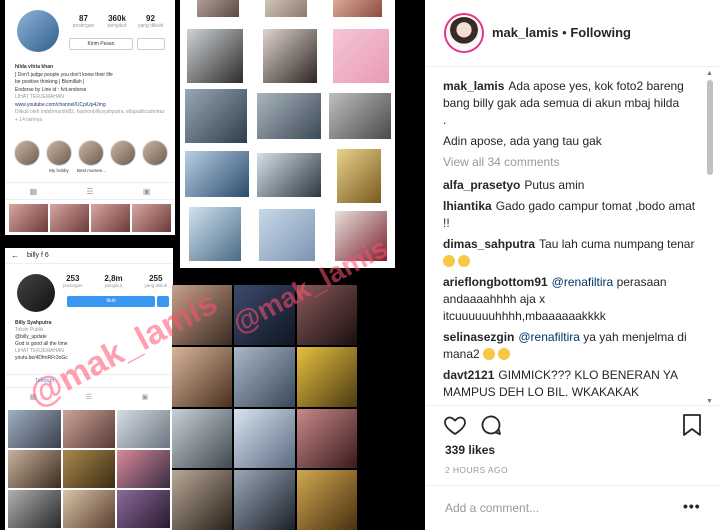  Describe the element at coordinates (73, 278) in the screenshot. I see `posts-count: 253` at that location.